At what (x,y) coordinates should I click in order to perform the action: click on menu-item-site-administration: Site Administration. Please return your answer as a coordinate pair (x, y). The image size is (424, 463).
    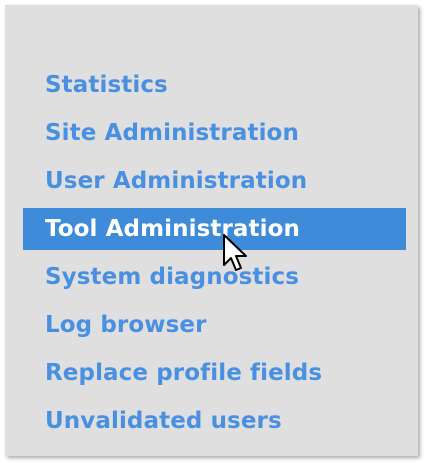
    Looking at the image, I should click on (211, 133).